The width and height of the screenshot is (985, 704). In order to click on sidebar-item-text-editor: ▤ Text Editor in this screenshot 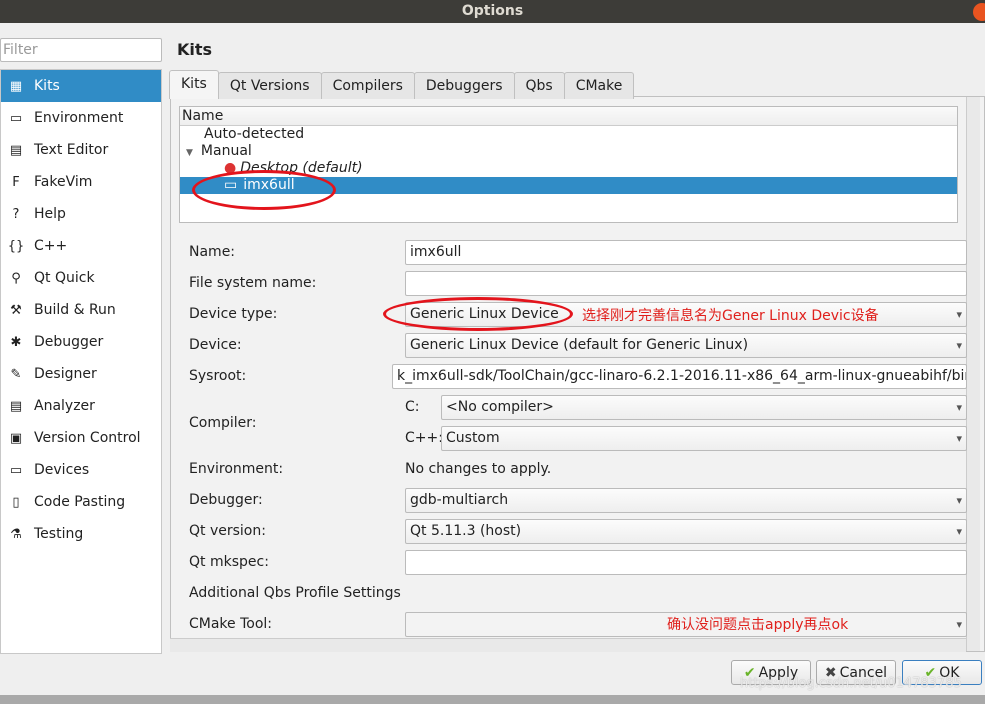, I will do `click(81, 150)`.